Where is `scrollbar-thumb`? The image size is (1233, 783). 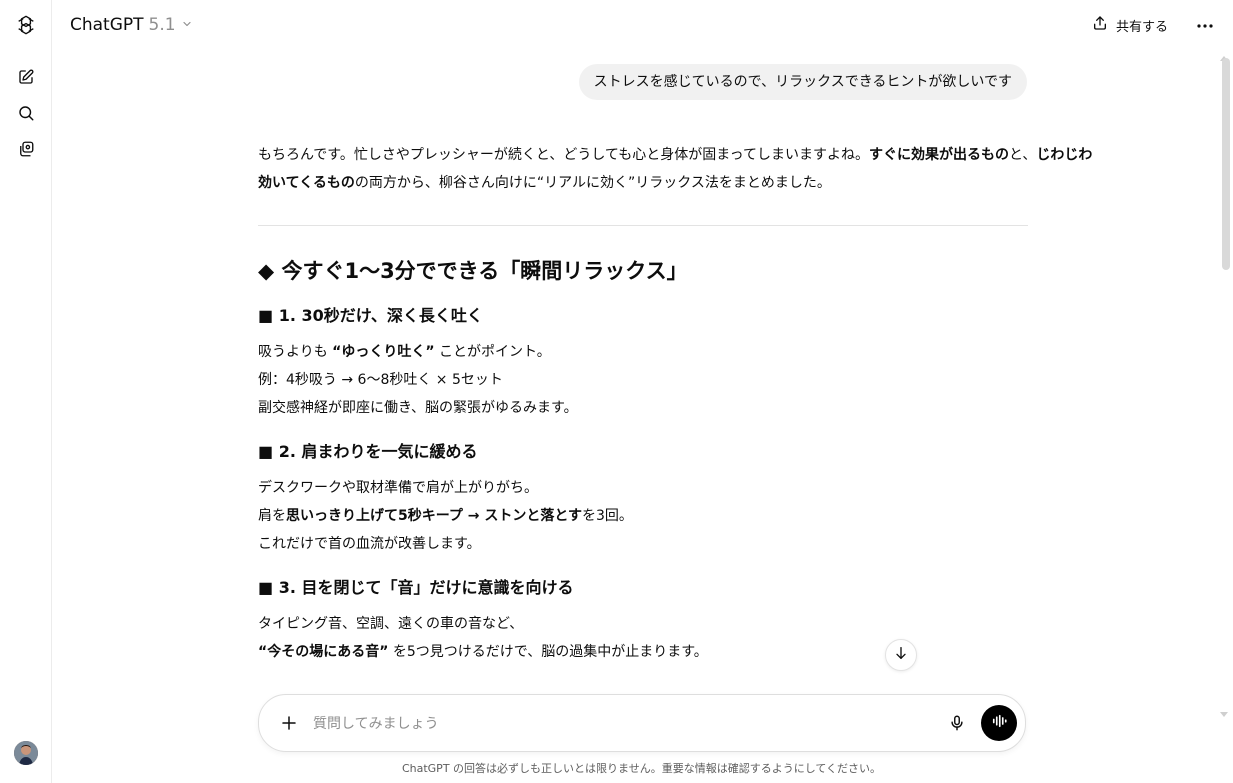 scrollbar-thumb is located at coordinates (1226, 164).